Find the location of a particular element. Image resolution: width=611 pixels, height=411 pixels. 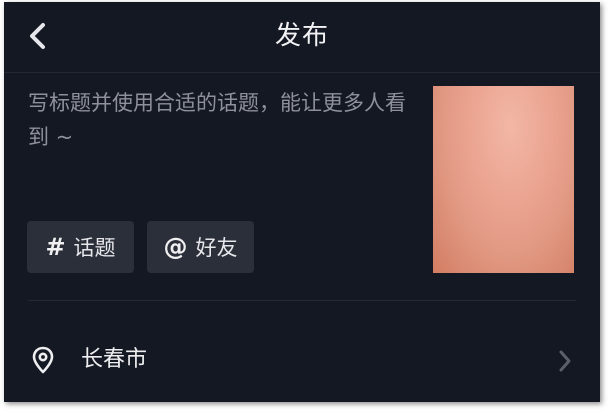

page-title: 发布 is located at coordinates (301, 36).